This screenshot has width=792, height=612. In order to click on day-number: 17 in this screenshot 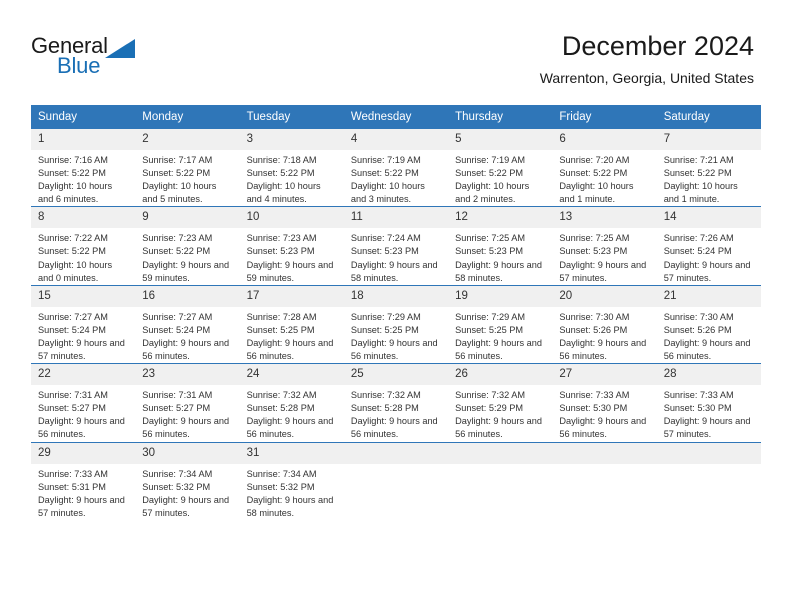, I will do `click(291, 296)`.